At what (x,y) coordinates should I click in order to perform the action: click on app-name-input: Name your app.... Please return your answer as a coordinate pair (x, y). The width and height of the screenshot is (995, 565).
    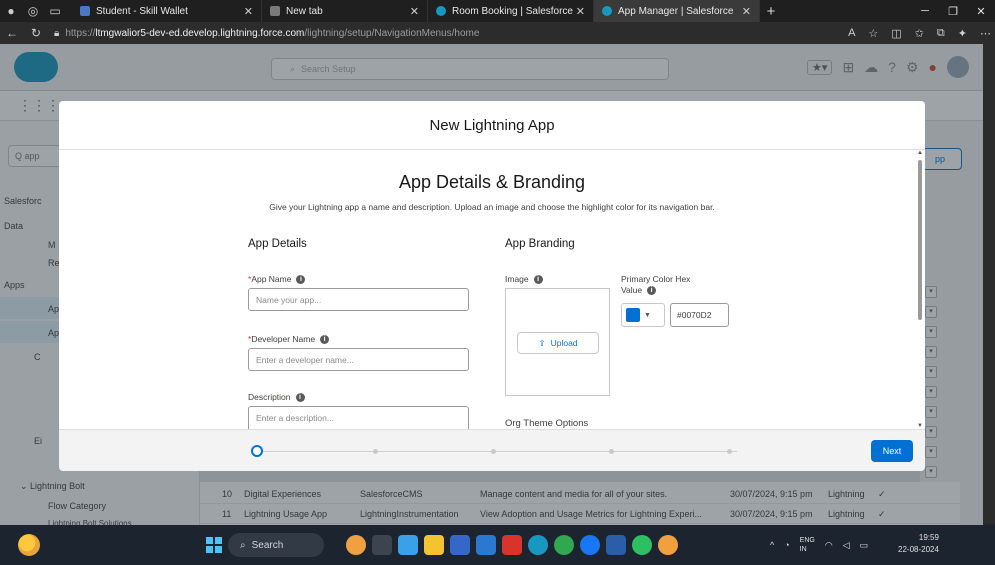
    Looking at the image, I should click on (358, 299).